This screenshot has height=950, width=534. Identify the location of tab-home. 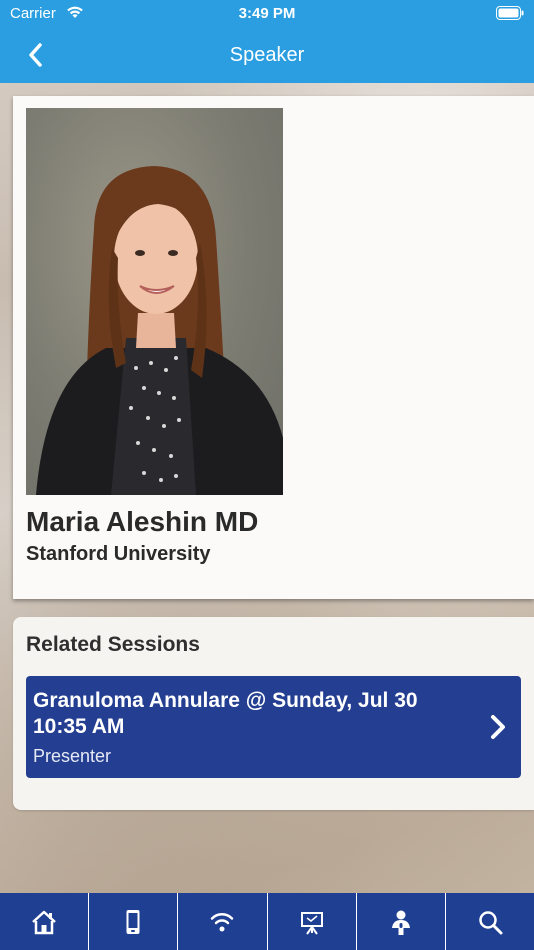
(45, 921).